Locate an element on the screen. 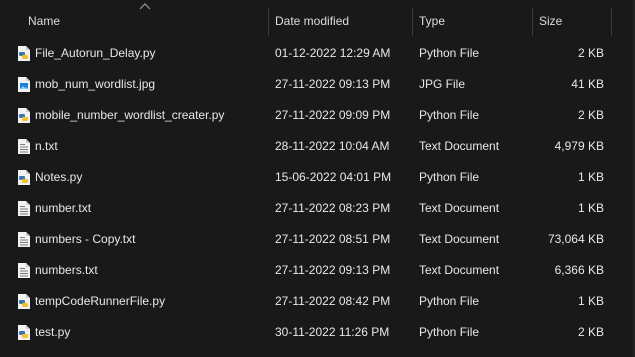 The height and width of the screenshot is (357, 635). column-header-type: Type is located at coordinates (432, 19).